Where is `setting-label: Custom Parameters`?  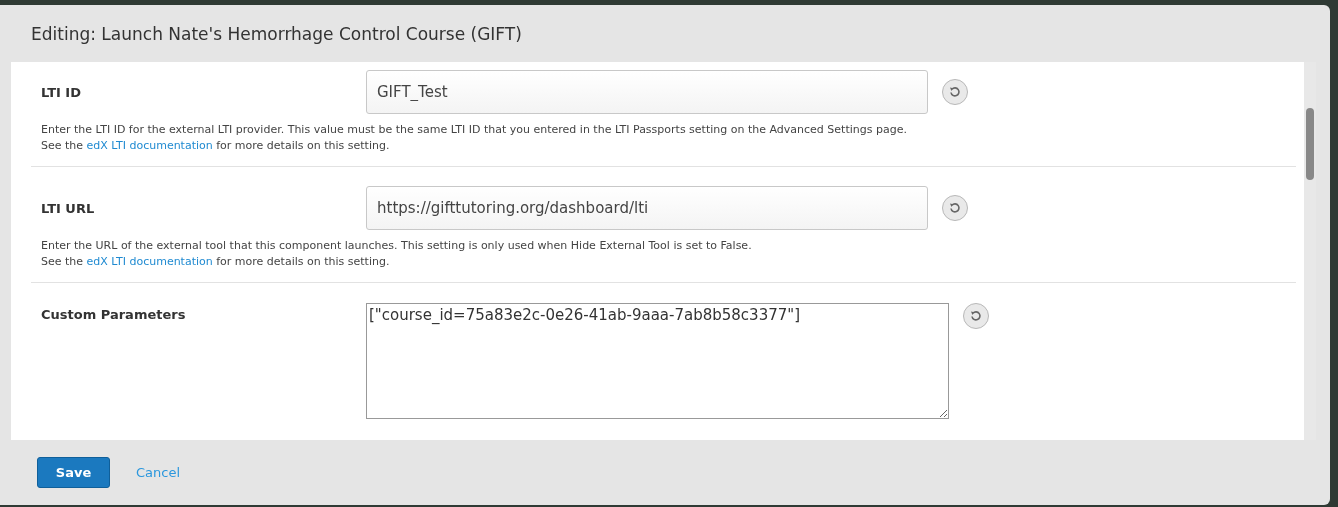 setting-label: Custom Parameters is located at coordinates (114, 314).